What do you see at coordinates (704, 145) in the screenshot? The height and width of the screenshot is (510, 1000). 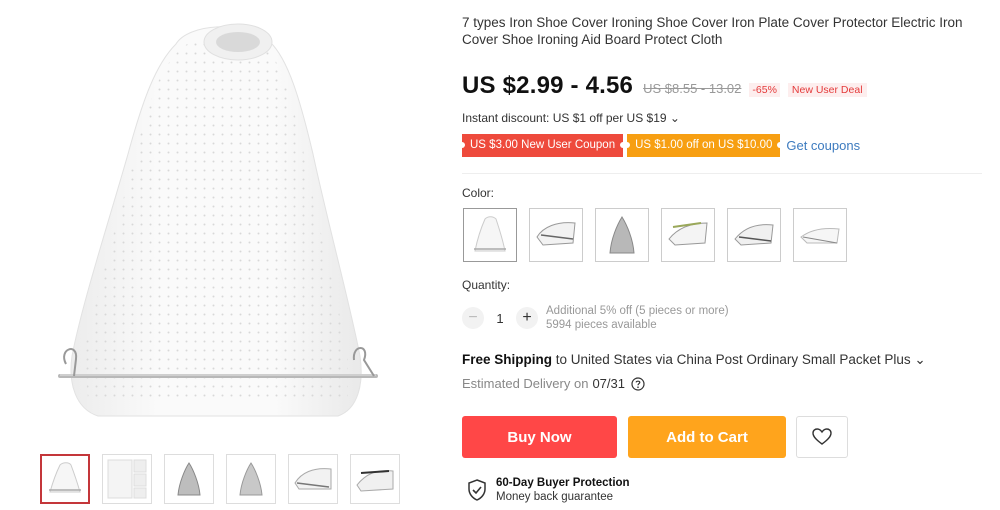 I see `store-coupon: US $1.00 off on US $10.00` at bounding box center [704, 145].